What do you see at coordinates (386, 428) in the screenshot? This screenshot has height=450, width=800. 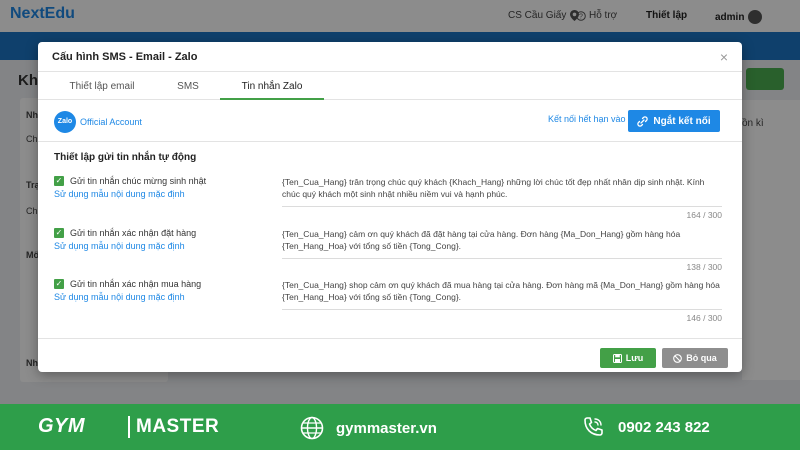 I see `website-text: gymmaster.vn` at bounding box center [386, 428].